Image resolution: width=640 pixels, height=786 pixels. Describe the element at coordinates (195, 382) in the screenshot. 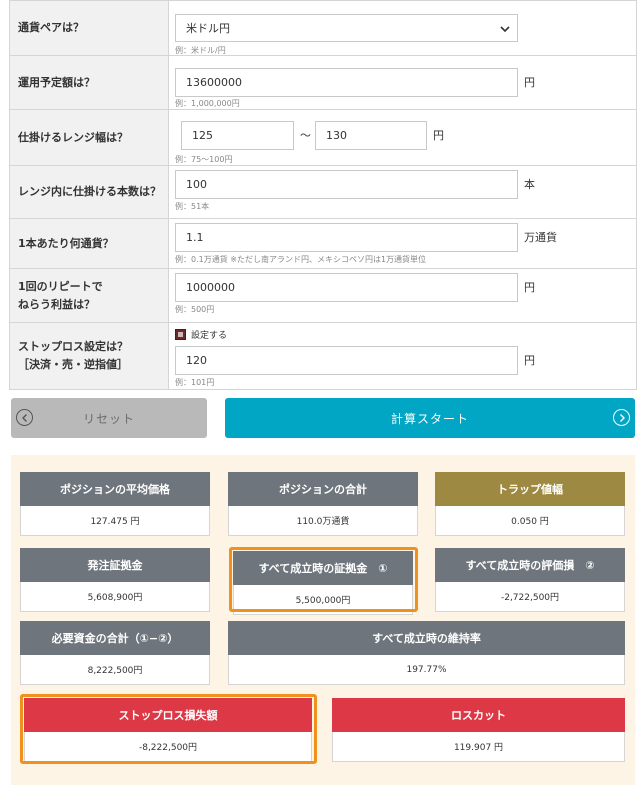

I see `stoploss-example: 例：101円` at that location.